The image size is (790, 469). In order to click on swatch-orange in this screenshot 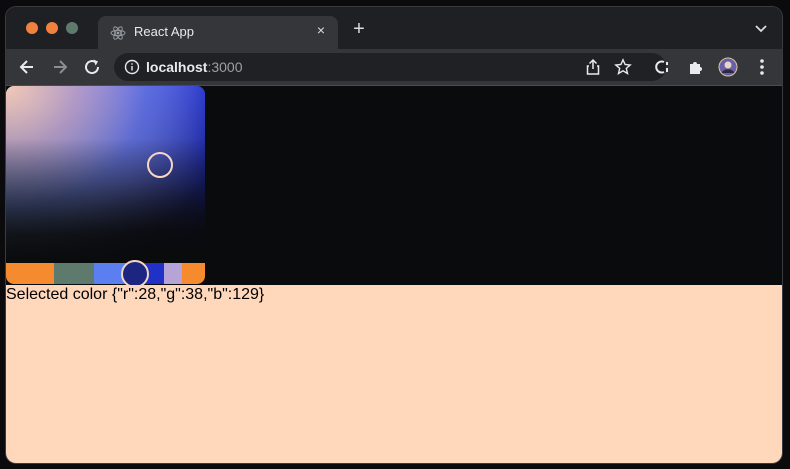, I will do `click(30, 273)`.